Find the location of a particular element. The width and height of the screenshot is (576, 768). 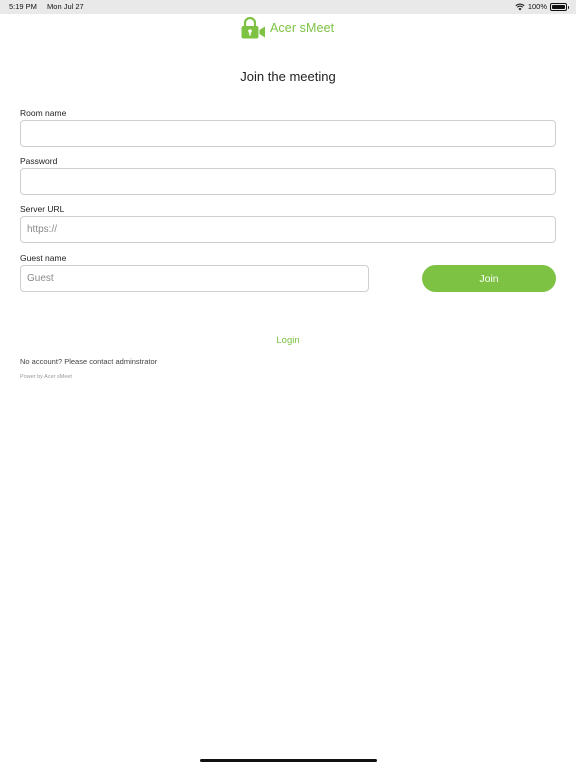

join-button: Join is located at coordinates (489, 278).